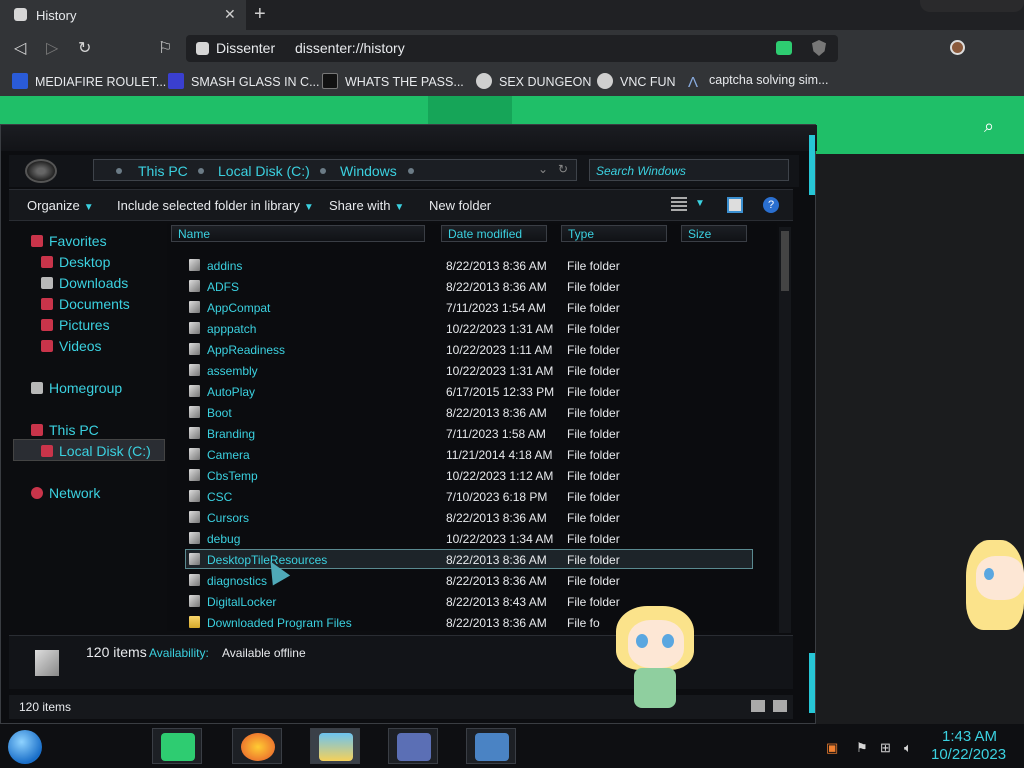 Image resolution: width=1024 pixels, height=768 pixels. What do you see at coordinates (177, 746) in the screenshot?
I see `taskbar-dissenter` at bounding box center [177, 746].